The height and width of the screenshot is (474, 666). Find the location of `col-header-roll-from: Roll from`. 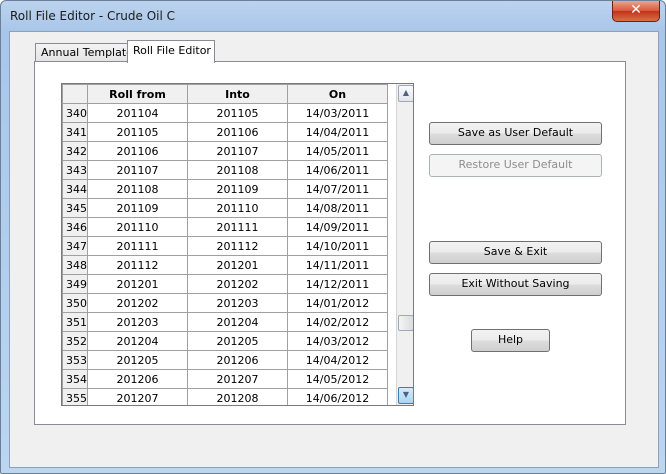

col-header-roll-from: Roll from is located at coordinates (137, 94).